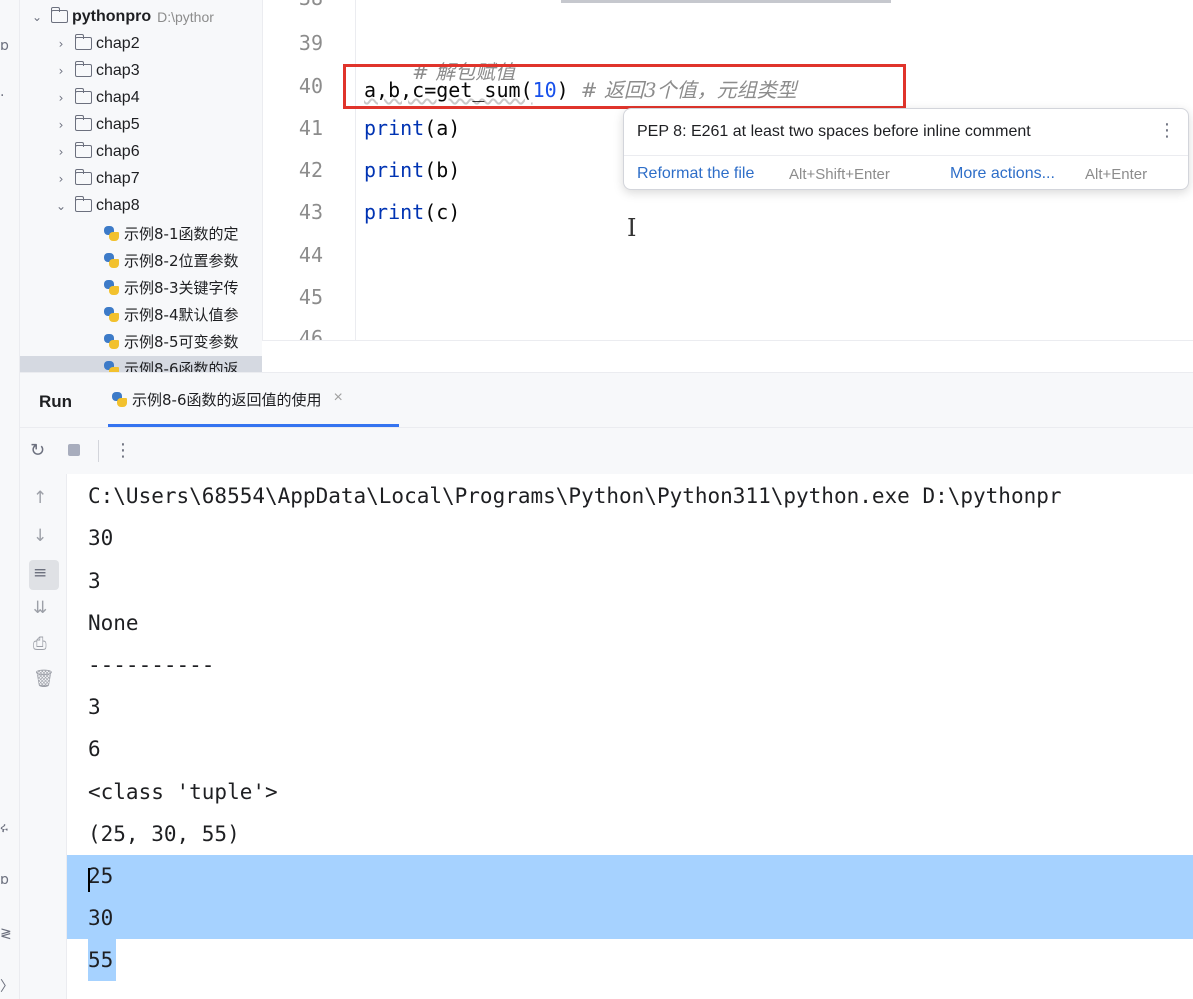 Image resolution: width=1193 pixels, height=999 pixels. I want to click on stop-icon, so click(74, 450).